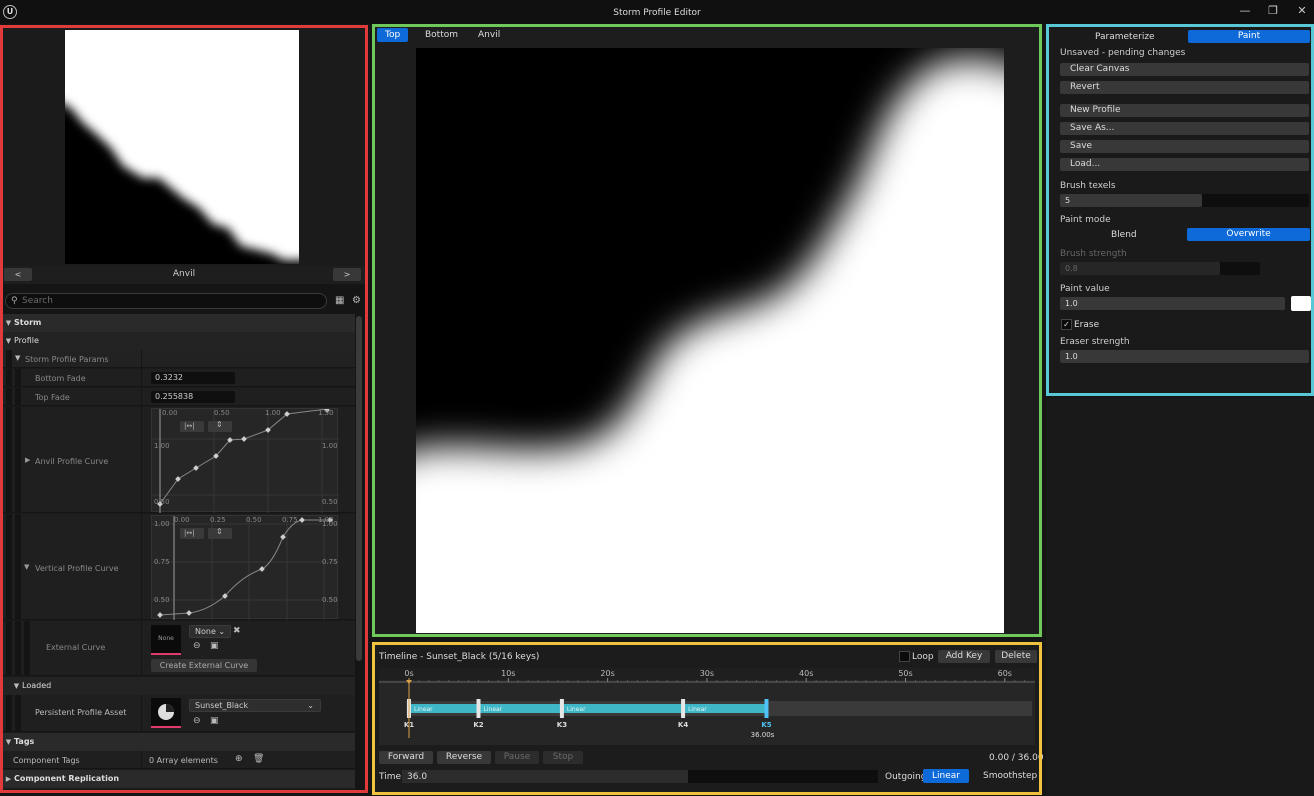  What do you see at coordinates (1301, 303) in the screenshot?
I see `paint-color-swatch` at bounding box center [1301, 303].